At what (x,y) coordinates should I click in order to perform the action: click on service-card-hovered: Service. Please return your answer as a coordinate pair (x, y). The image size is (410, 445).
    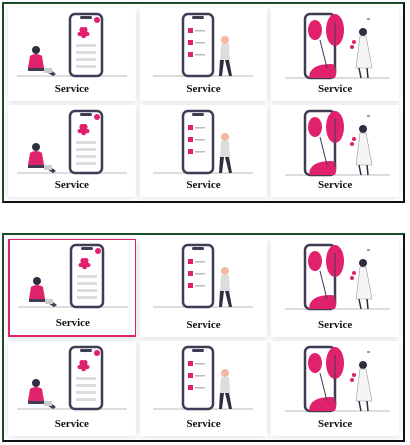
    Looking at the image, I should click on (72, 288).